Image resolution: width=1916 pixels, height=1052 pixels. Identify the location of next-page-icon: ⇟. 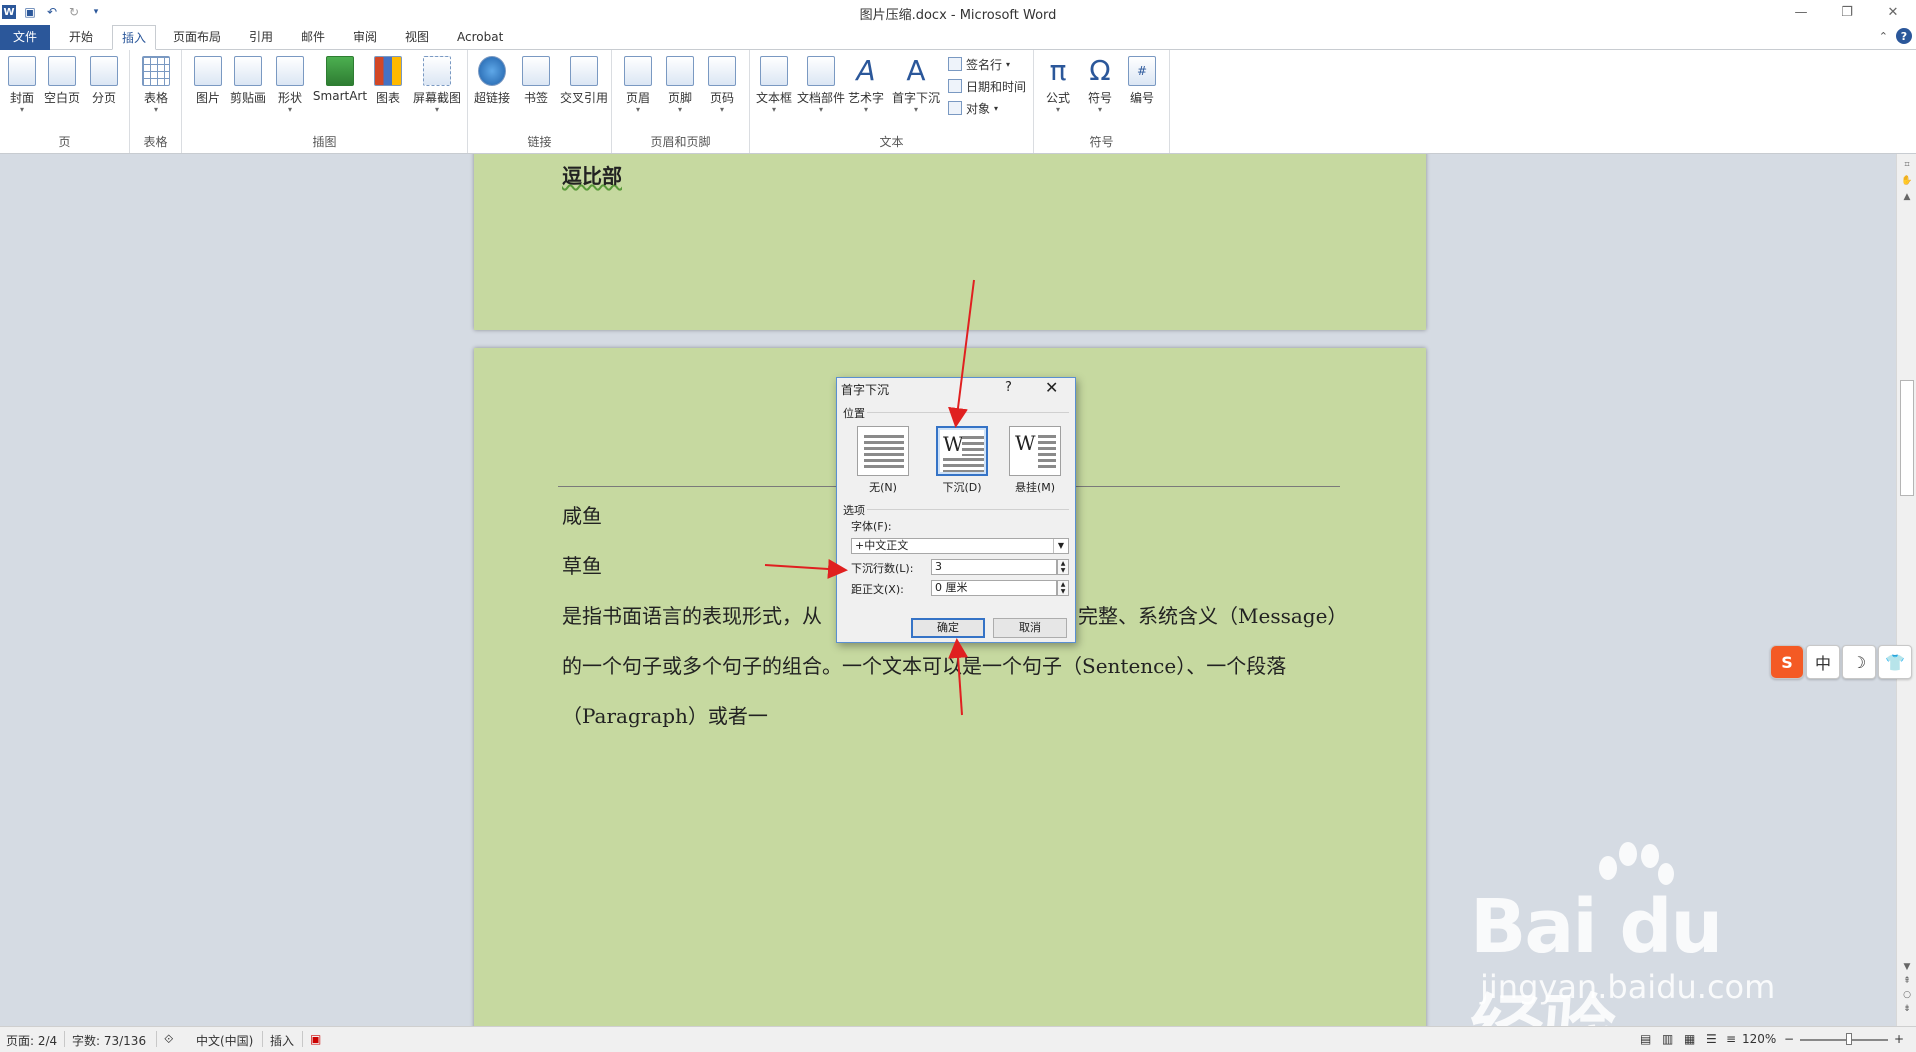
(1906, 1009).